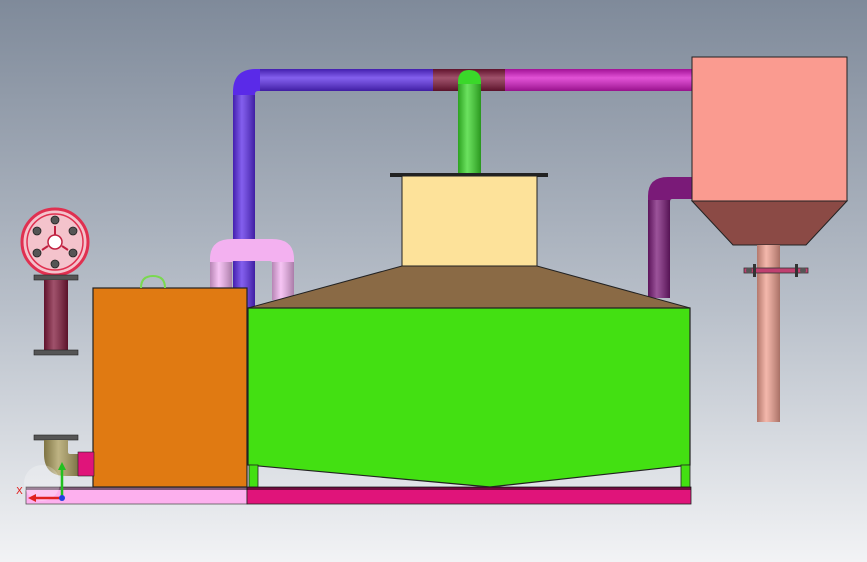 This screenshot has height=562, width=867. Describe the element at coordinates (253, 476) in the screenshot. I see `tank-leg-left` at that location.